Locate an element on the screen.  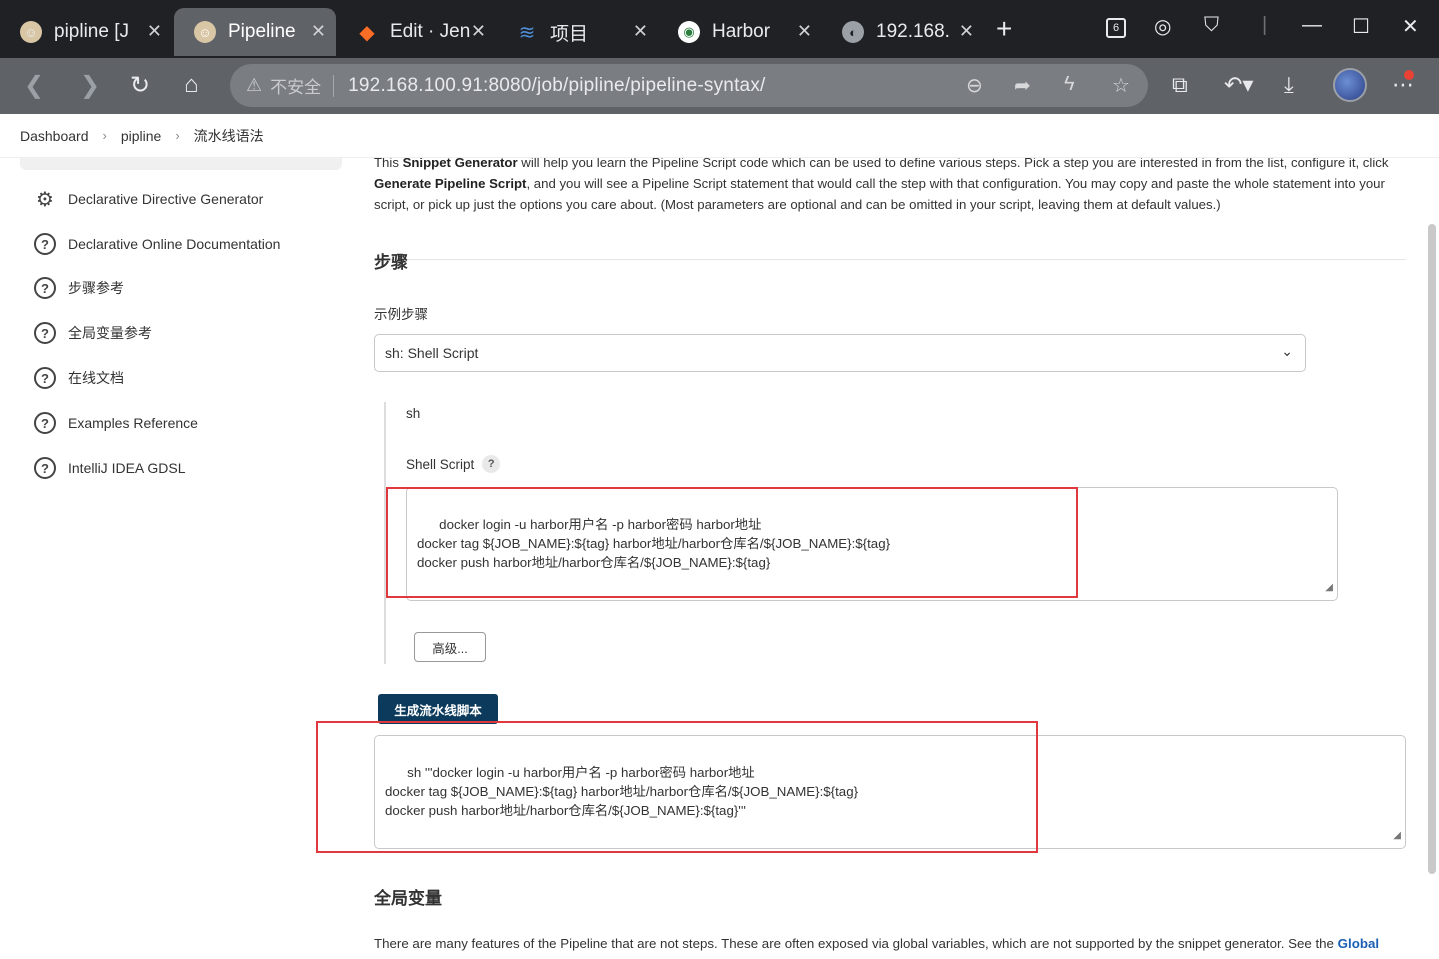
tab-harbor: ◉ Harbor ✕ is located at coordinates (740, 32).